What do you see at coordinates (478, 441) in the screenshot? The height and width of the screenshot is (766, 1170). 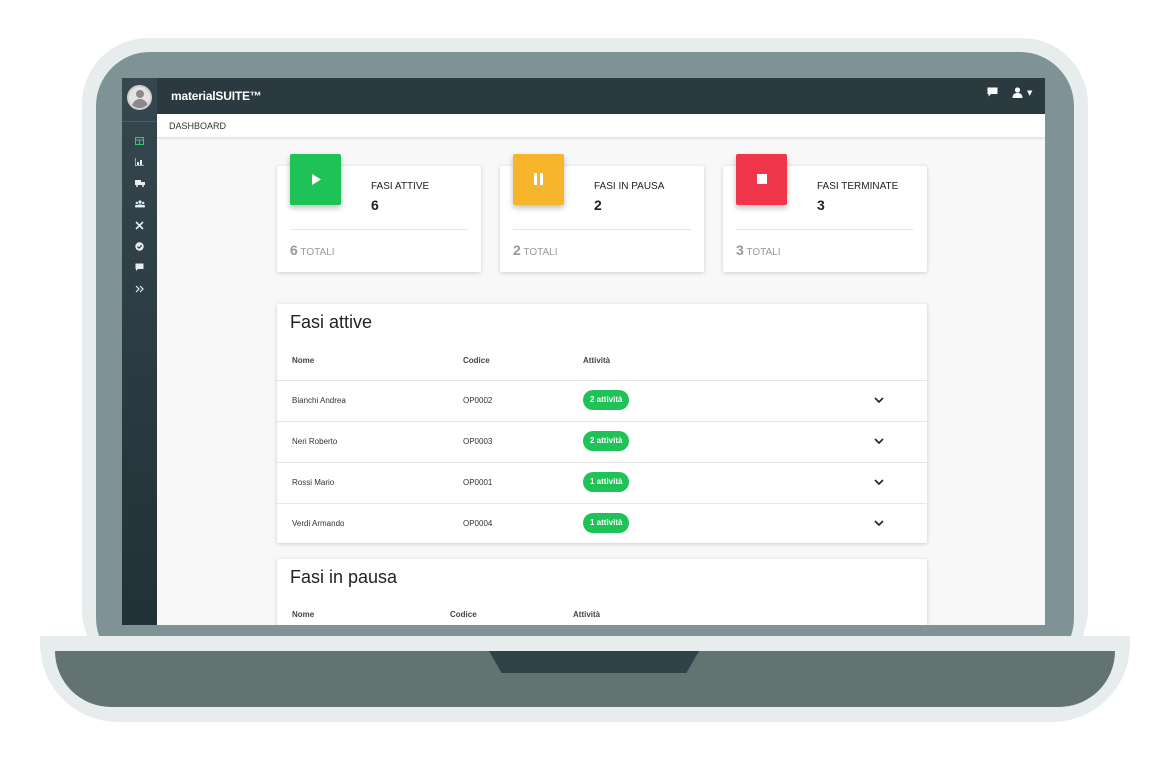 I see `row-code: OP0003` at bounding box center [478, 441].